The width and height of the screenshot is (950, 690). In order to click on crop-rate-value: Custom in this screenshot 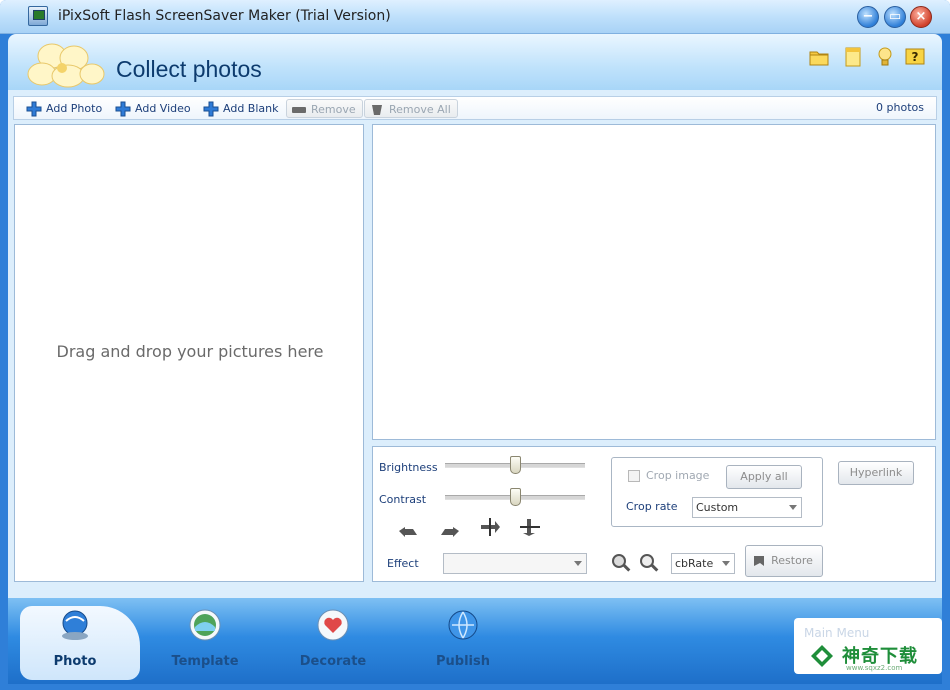, I will do `click(717, 507)`.